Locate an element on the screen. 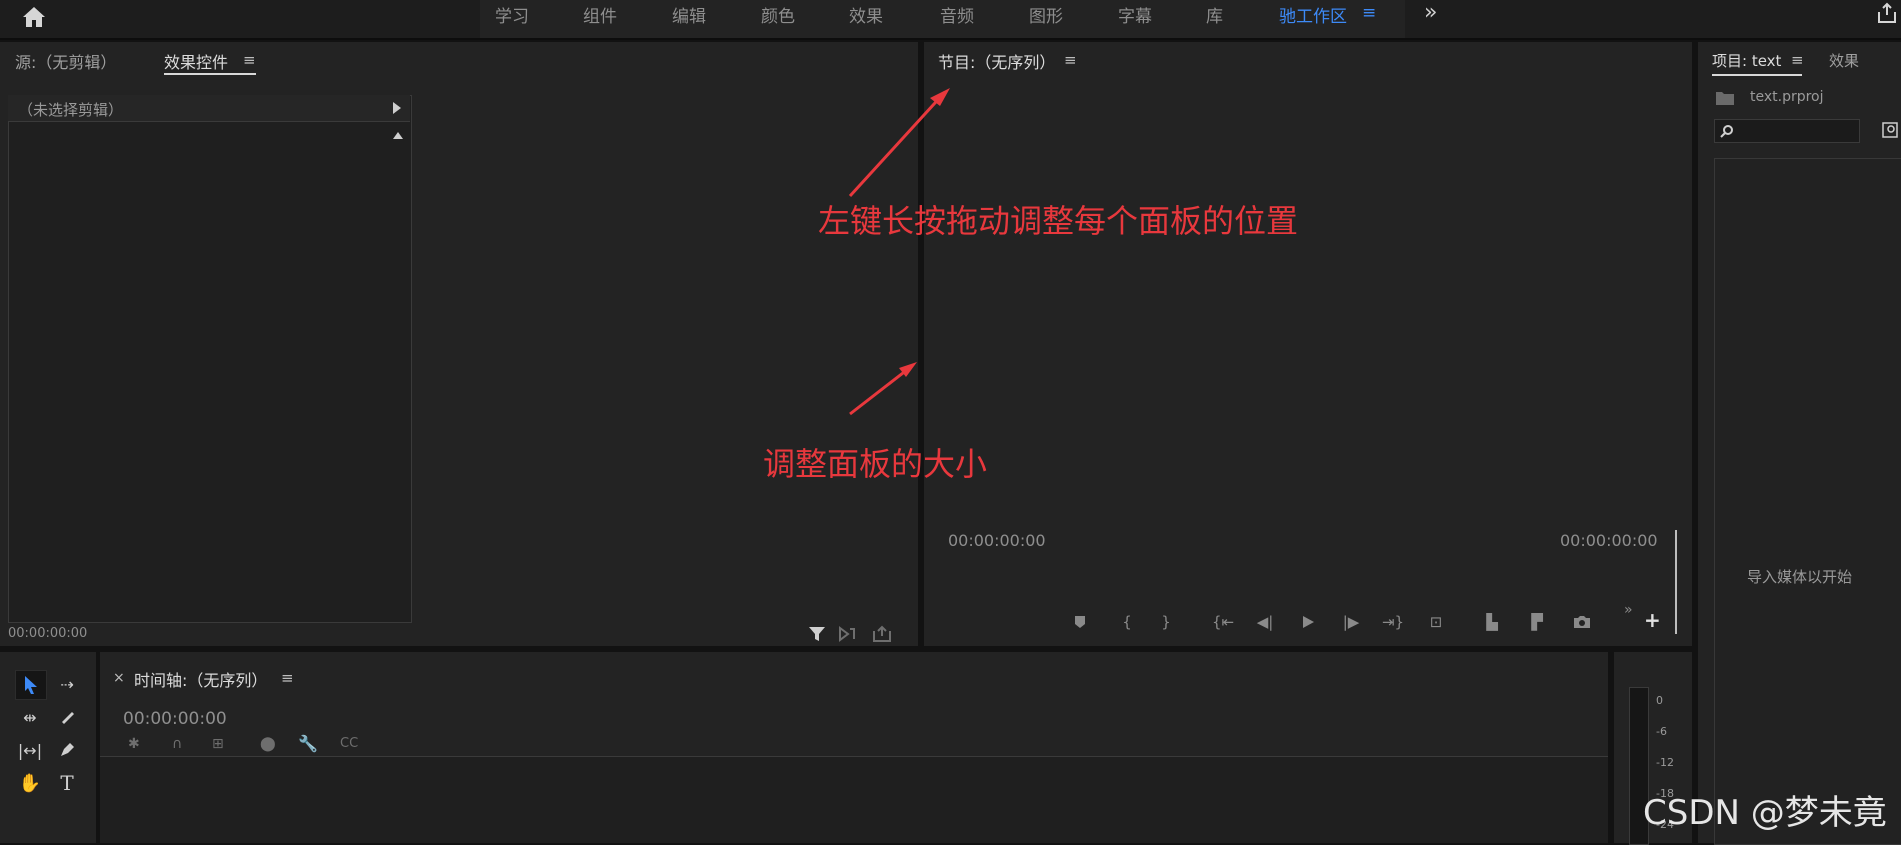 The height and width of the screenshot is (845, 1901). watermark: CSDN @梦未竟 is located at coordinates (1765, 813).